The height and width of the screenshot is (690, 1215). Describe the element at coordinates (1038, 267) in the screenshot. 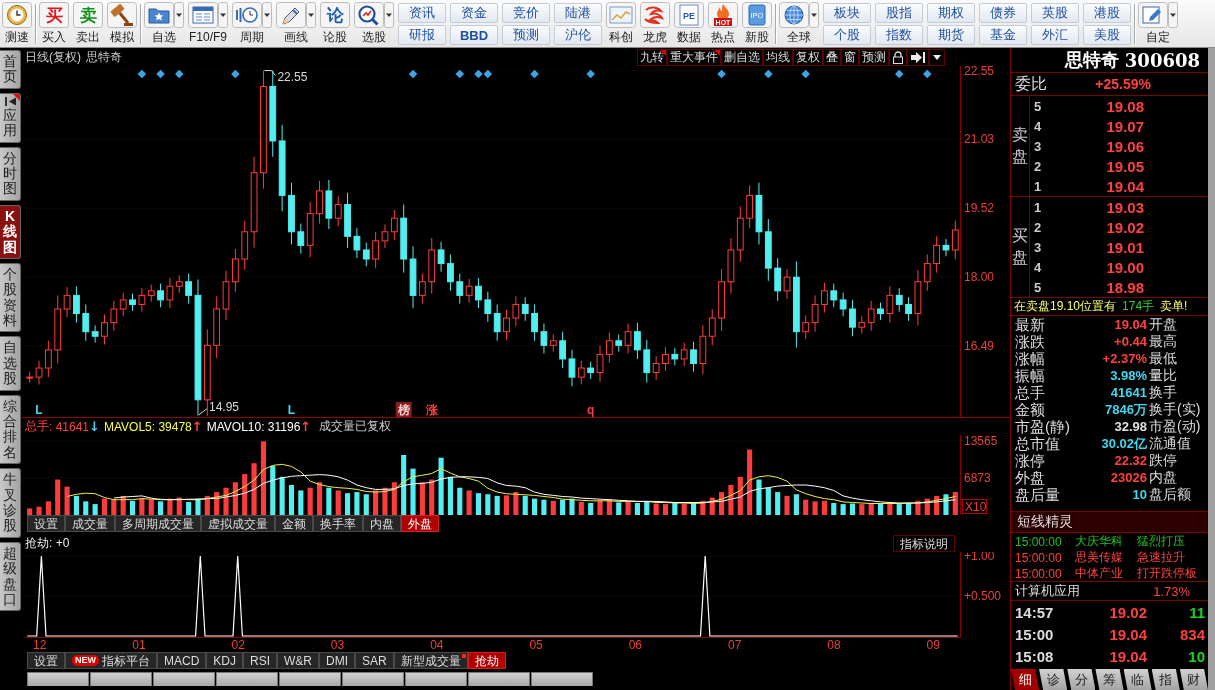

I see `rank-number: 4` at that location.